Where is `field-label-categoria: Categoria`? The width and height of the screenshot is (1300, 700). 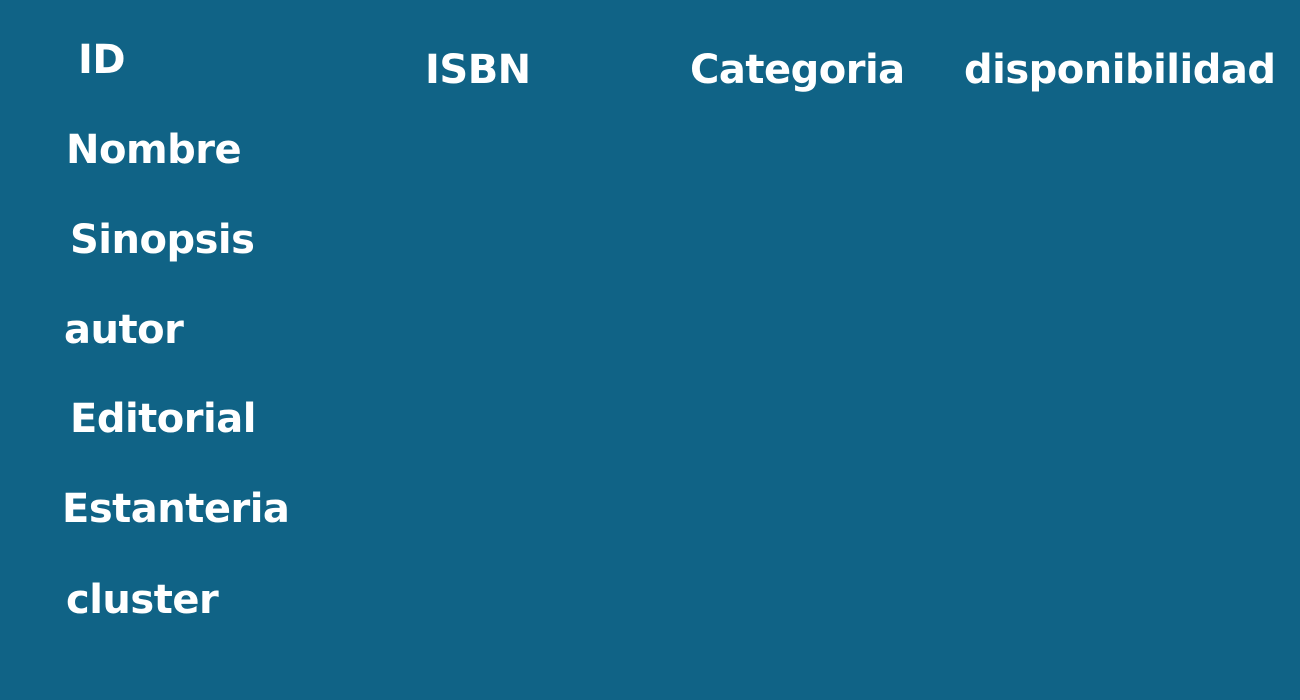 field-label-categoria: Categoria is located at coordinates (797, 70).